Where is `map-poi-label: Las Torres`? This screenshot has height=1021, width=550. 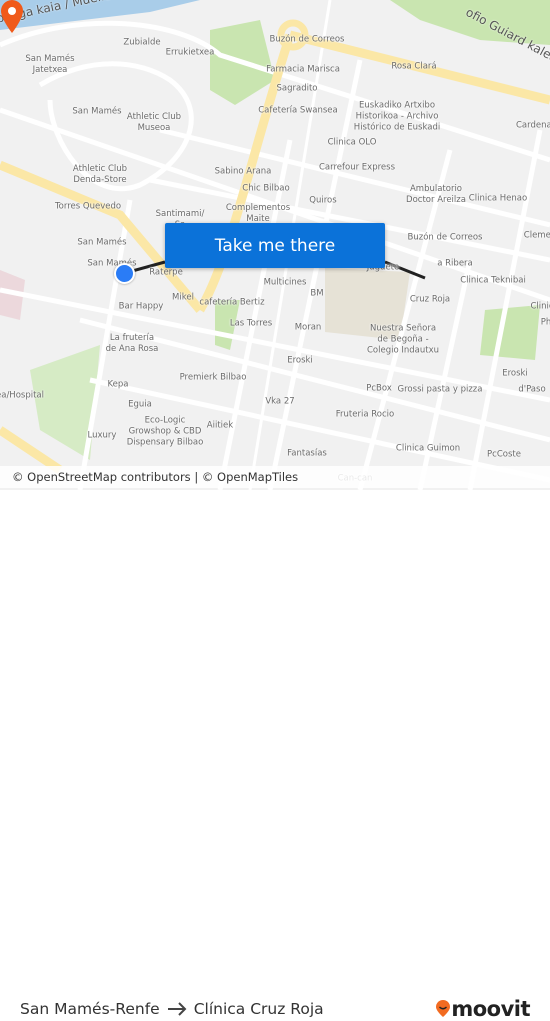
map-poi-label: Las Torres is located at coordinates (251, 323).